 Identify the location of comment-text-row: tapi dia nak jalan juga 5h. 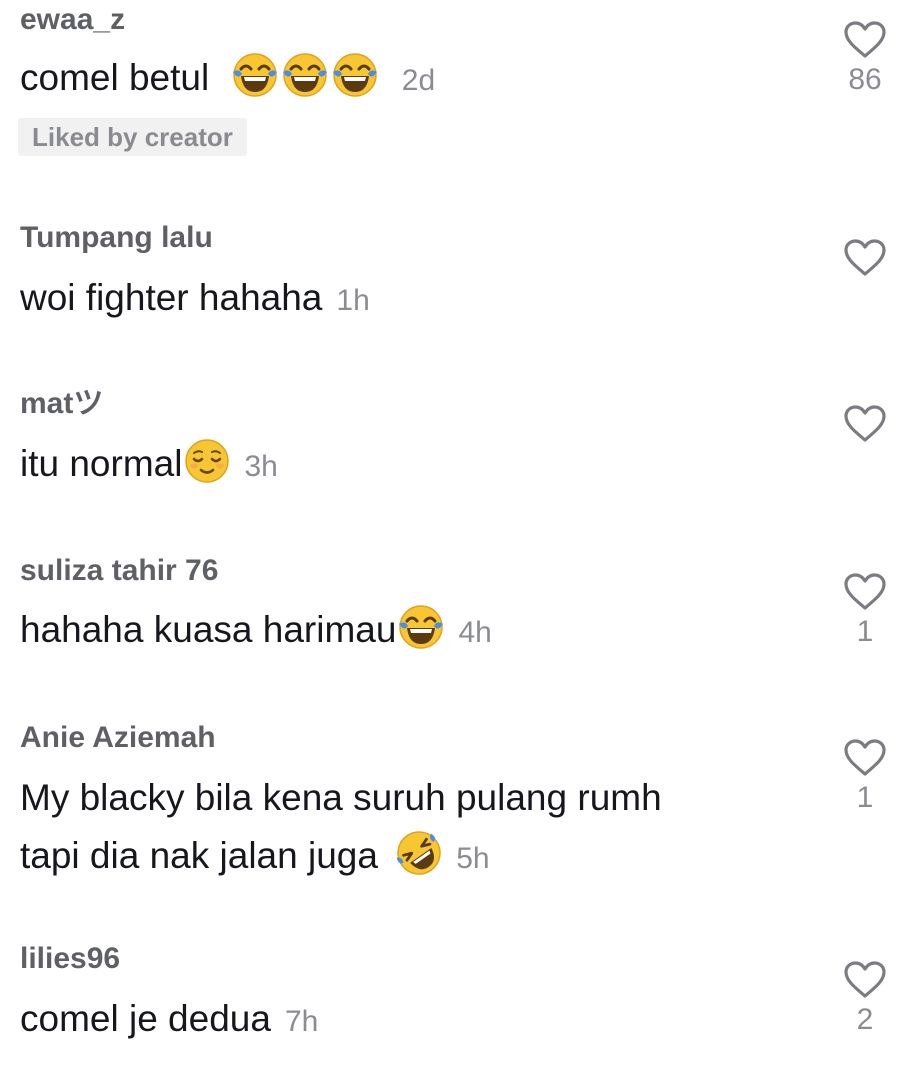
(415, 857).